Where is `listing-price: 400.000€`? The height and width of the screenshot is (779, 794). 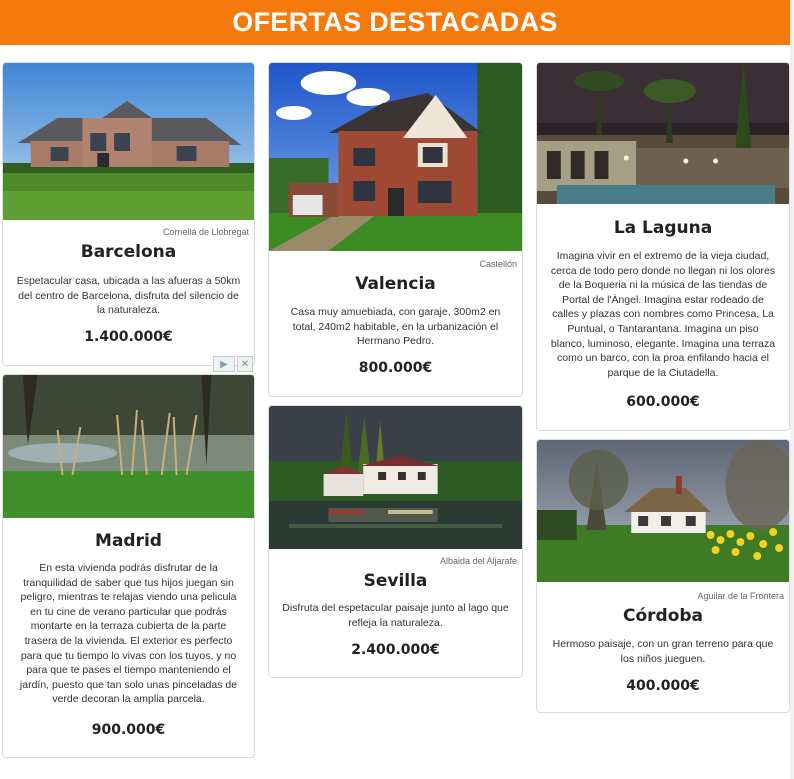
listing-price: 400.000€ is located at coordinates (663, 686).